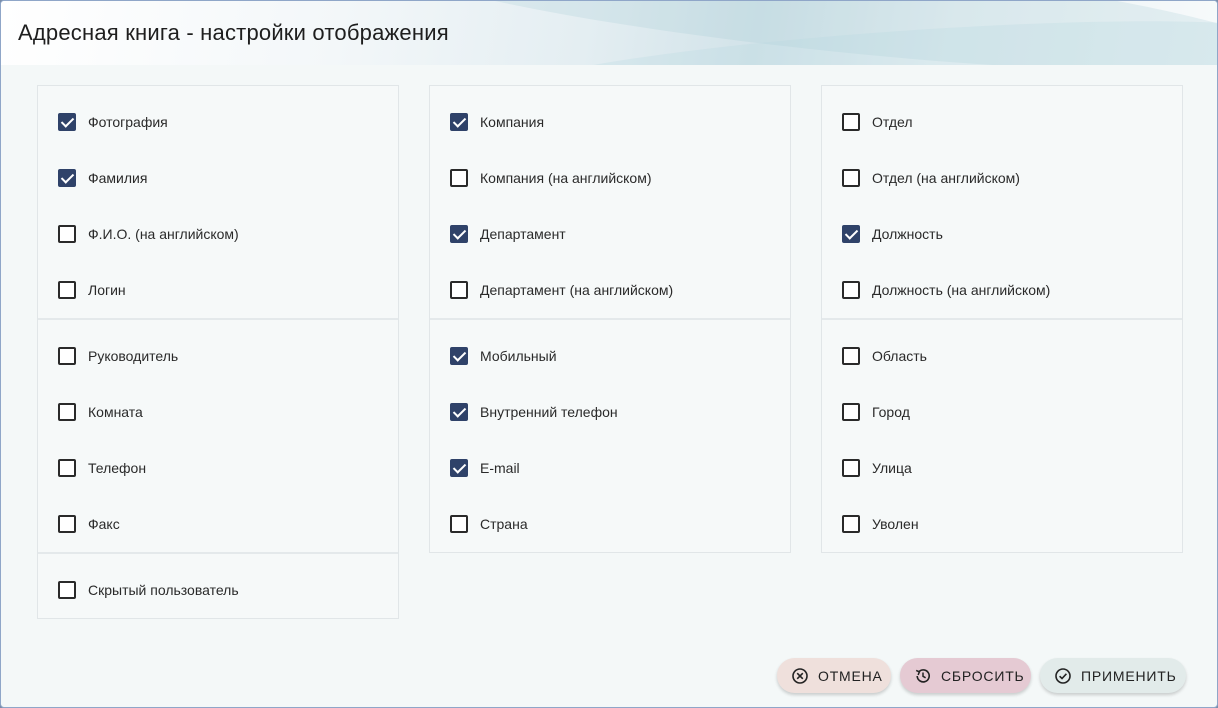 This screenshot has width=1218, height=708. I want to click on option-label: Департамент (на английском), so click(577, 290).